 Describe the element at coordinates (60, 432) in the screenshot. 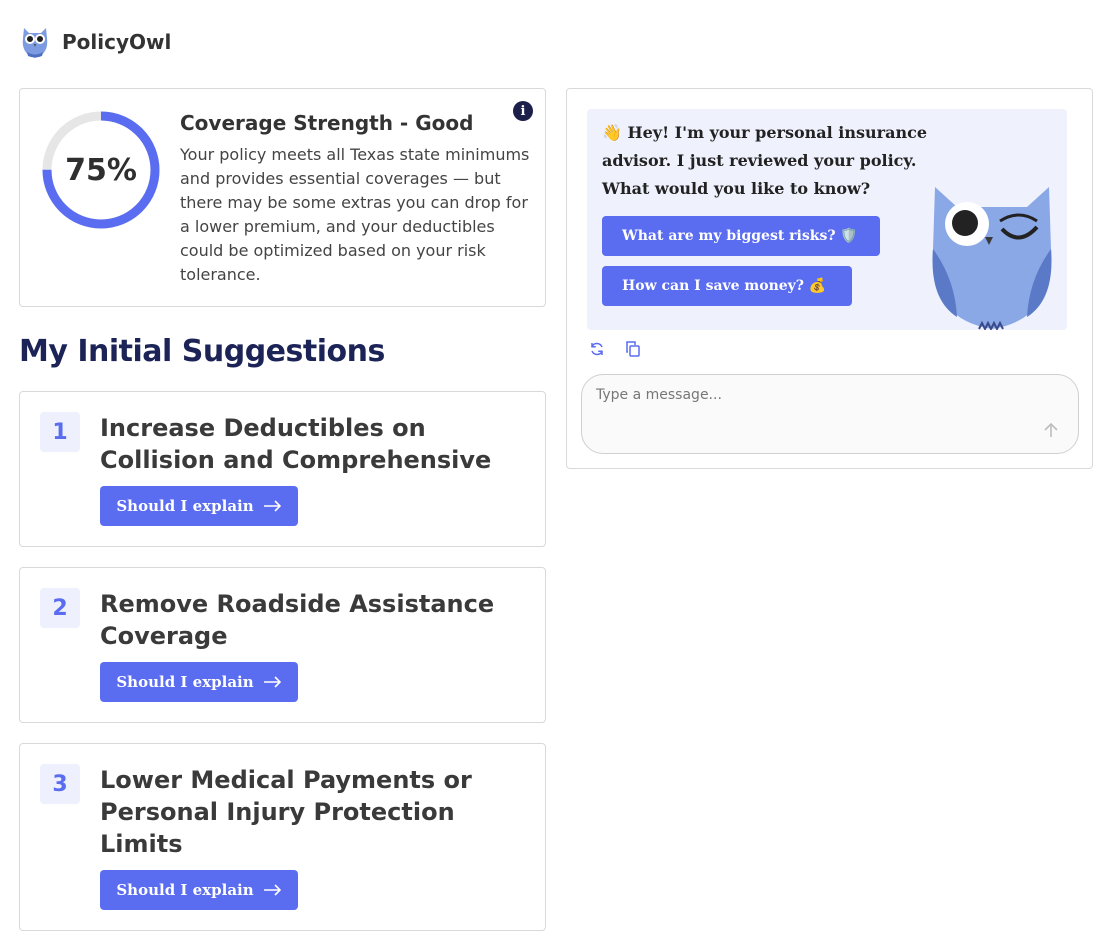

I see `suggestion-number: 1` at that location.